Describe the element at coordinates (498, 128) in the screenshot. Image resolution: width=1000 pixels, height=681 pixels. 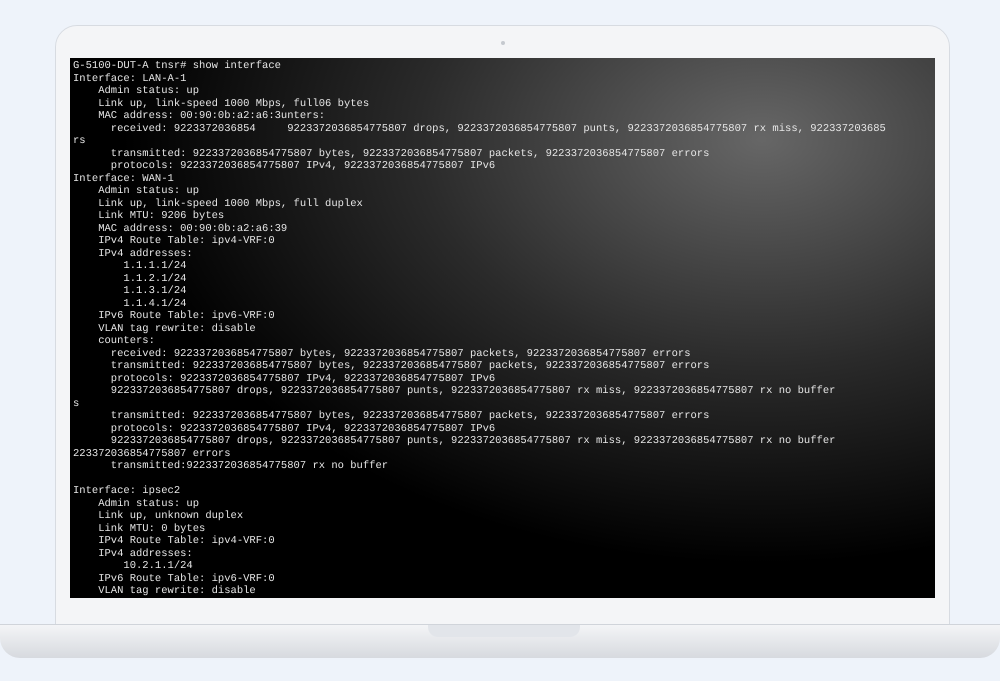
I see `terminal-line: received: 9223372036854 9223372036854775807 drops, 9223372036854775807 punts, 9223372036854775807 rx miss, 922337203685` at that location.